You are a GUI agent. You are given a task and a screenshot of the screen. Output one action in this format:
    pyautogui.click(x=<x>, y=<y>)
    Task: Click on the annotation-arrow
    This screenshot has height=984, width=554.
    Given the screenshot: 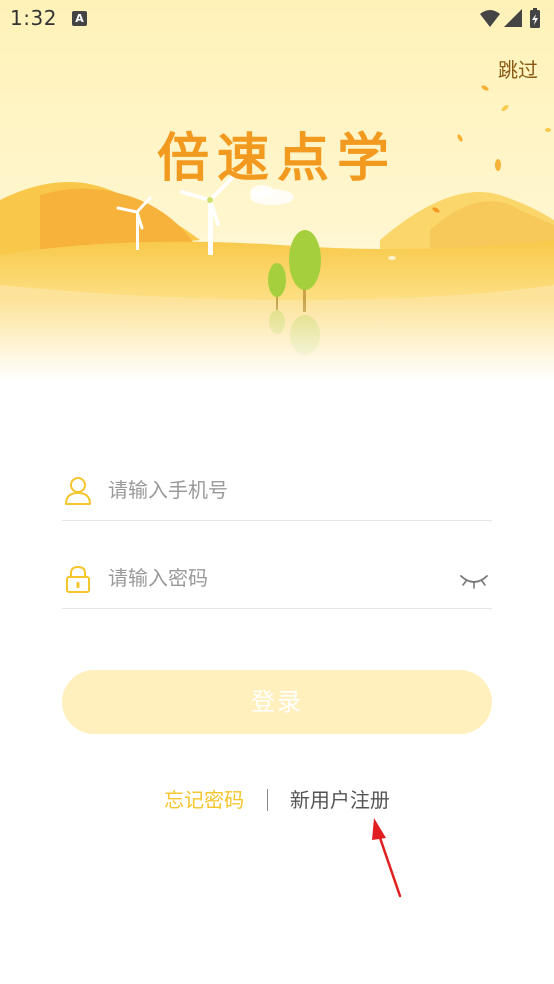 What is the action you would take?
    pyautogui.click(x=387, y=858)
    